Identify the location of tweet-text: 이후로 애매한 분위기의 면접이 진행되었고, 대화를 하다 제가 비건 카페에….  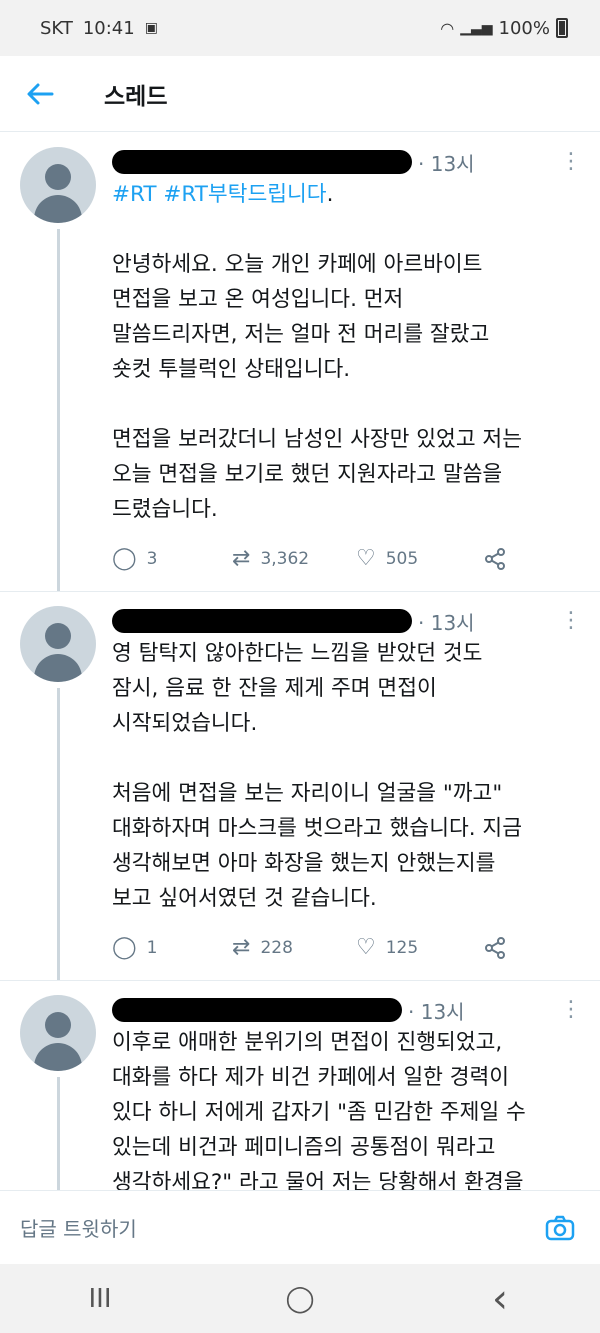
(319, 1110).